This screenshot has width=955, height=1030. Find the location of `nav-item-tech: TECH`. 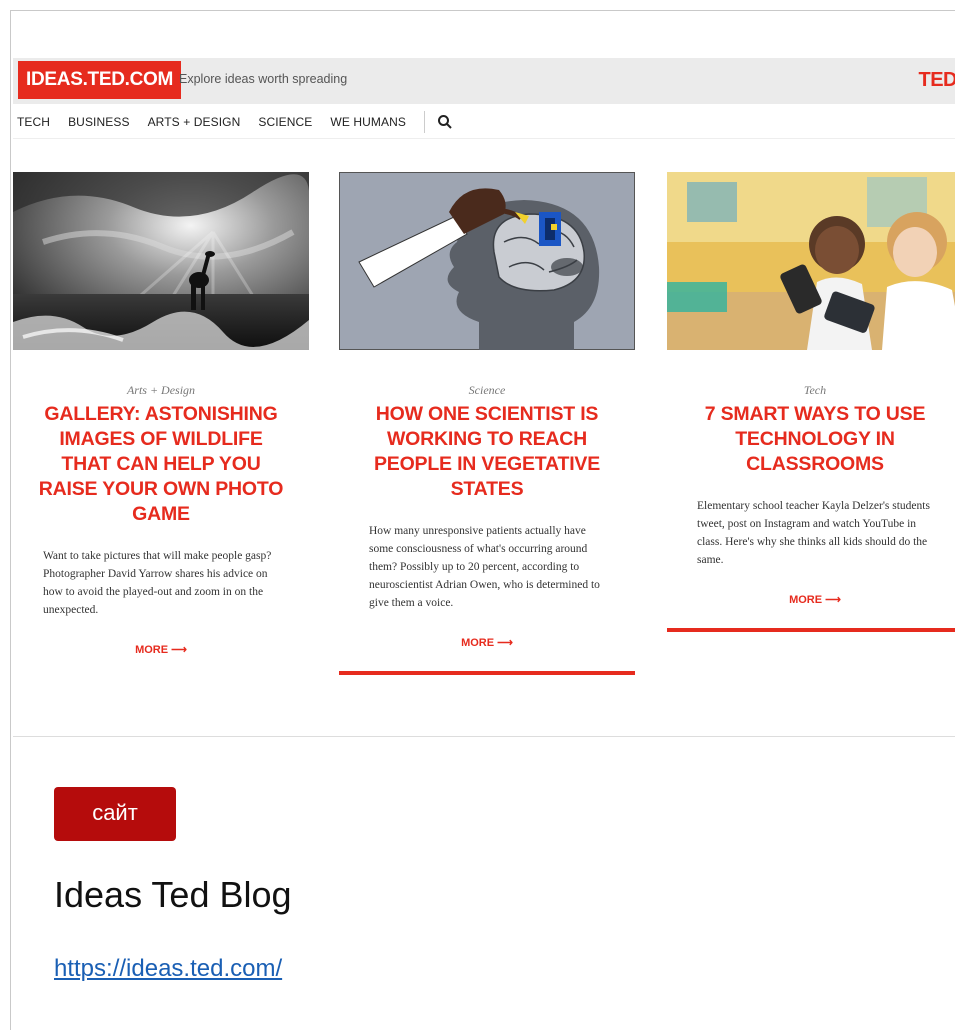

nav-item-tech: TECH is located at coordinates (33, 122).